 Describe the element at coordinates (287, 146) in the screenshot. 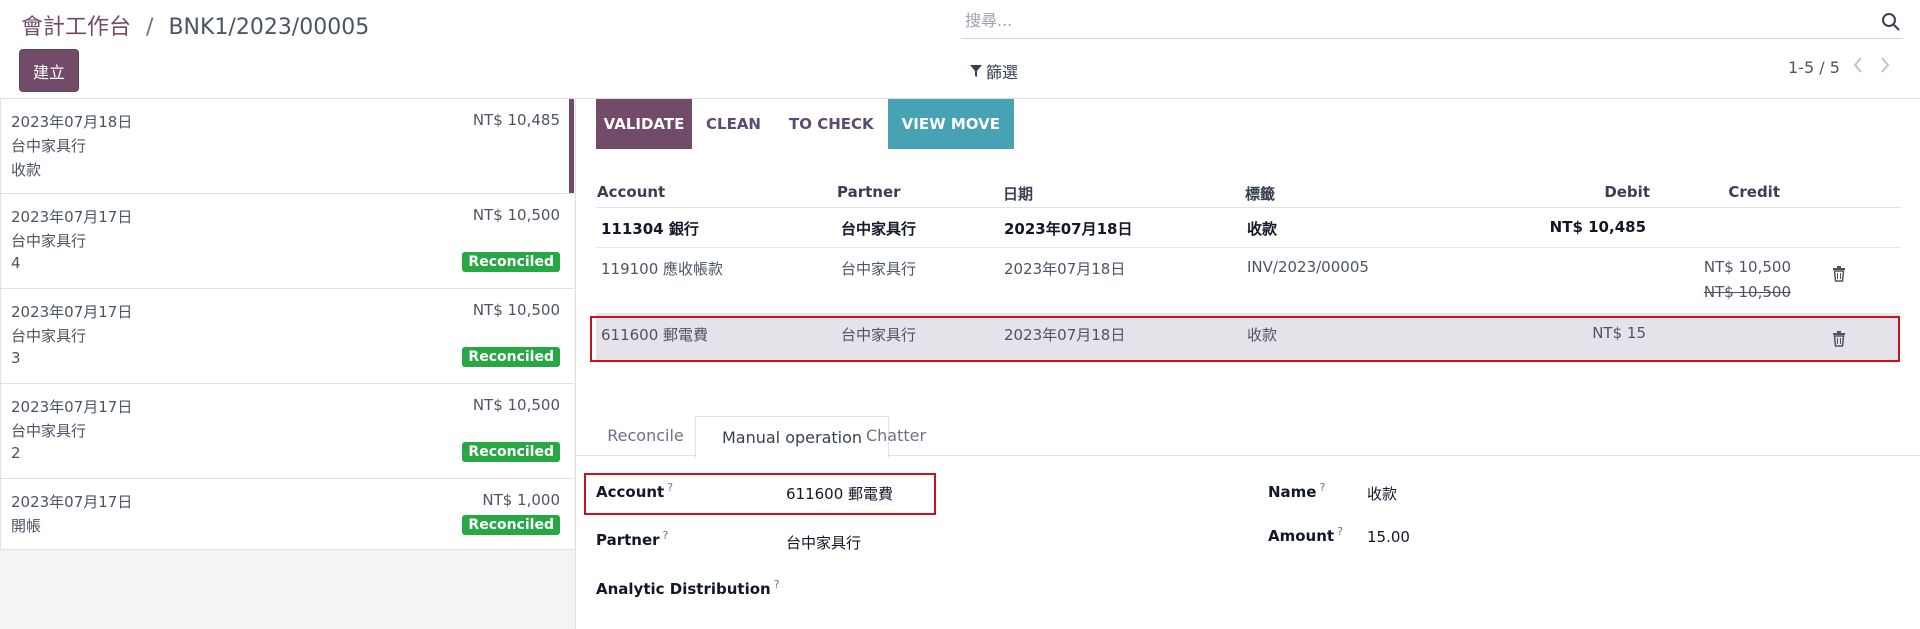

I see `statement-line-item: 2023年07月18日 NT$ 10,485 台中家具行 收款` at that location.